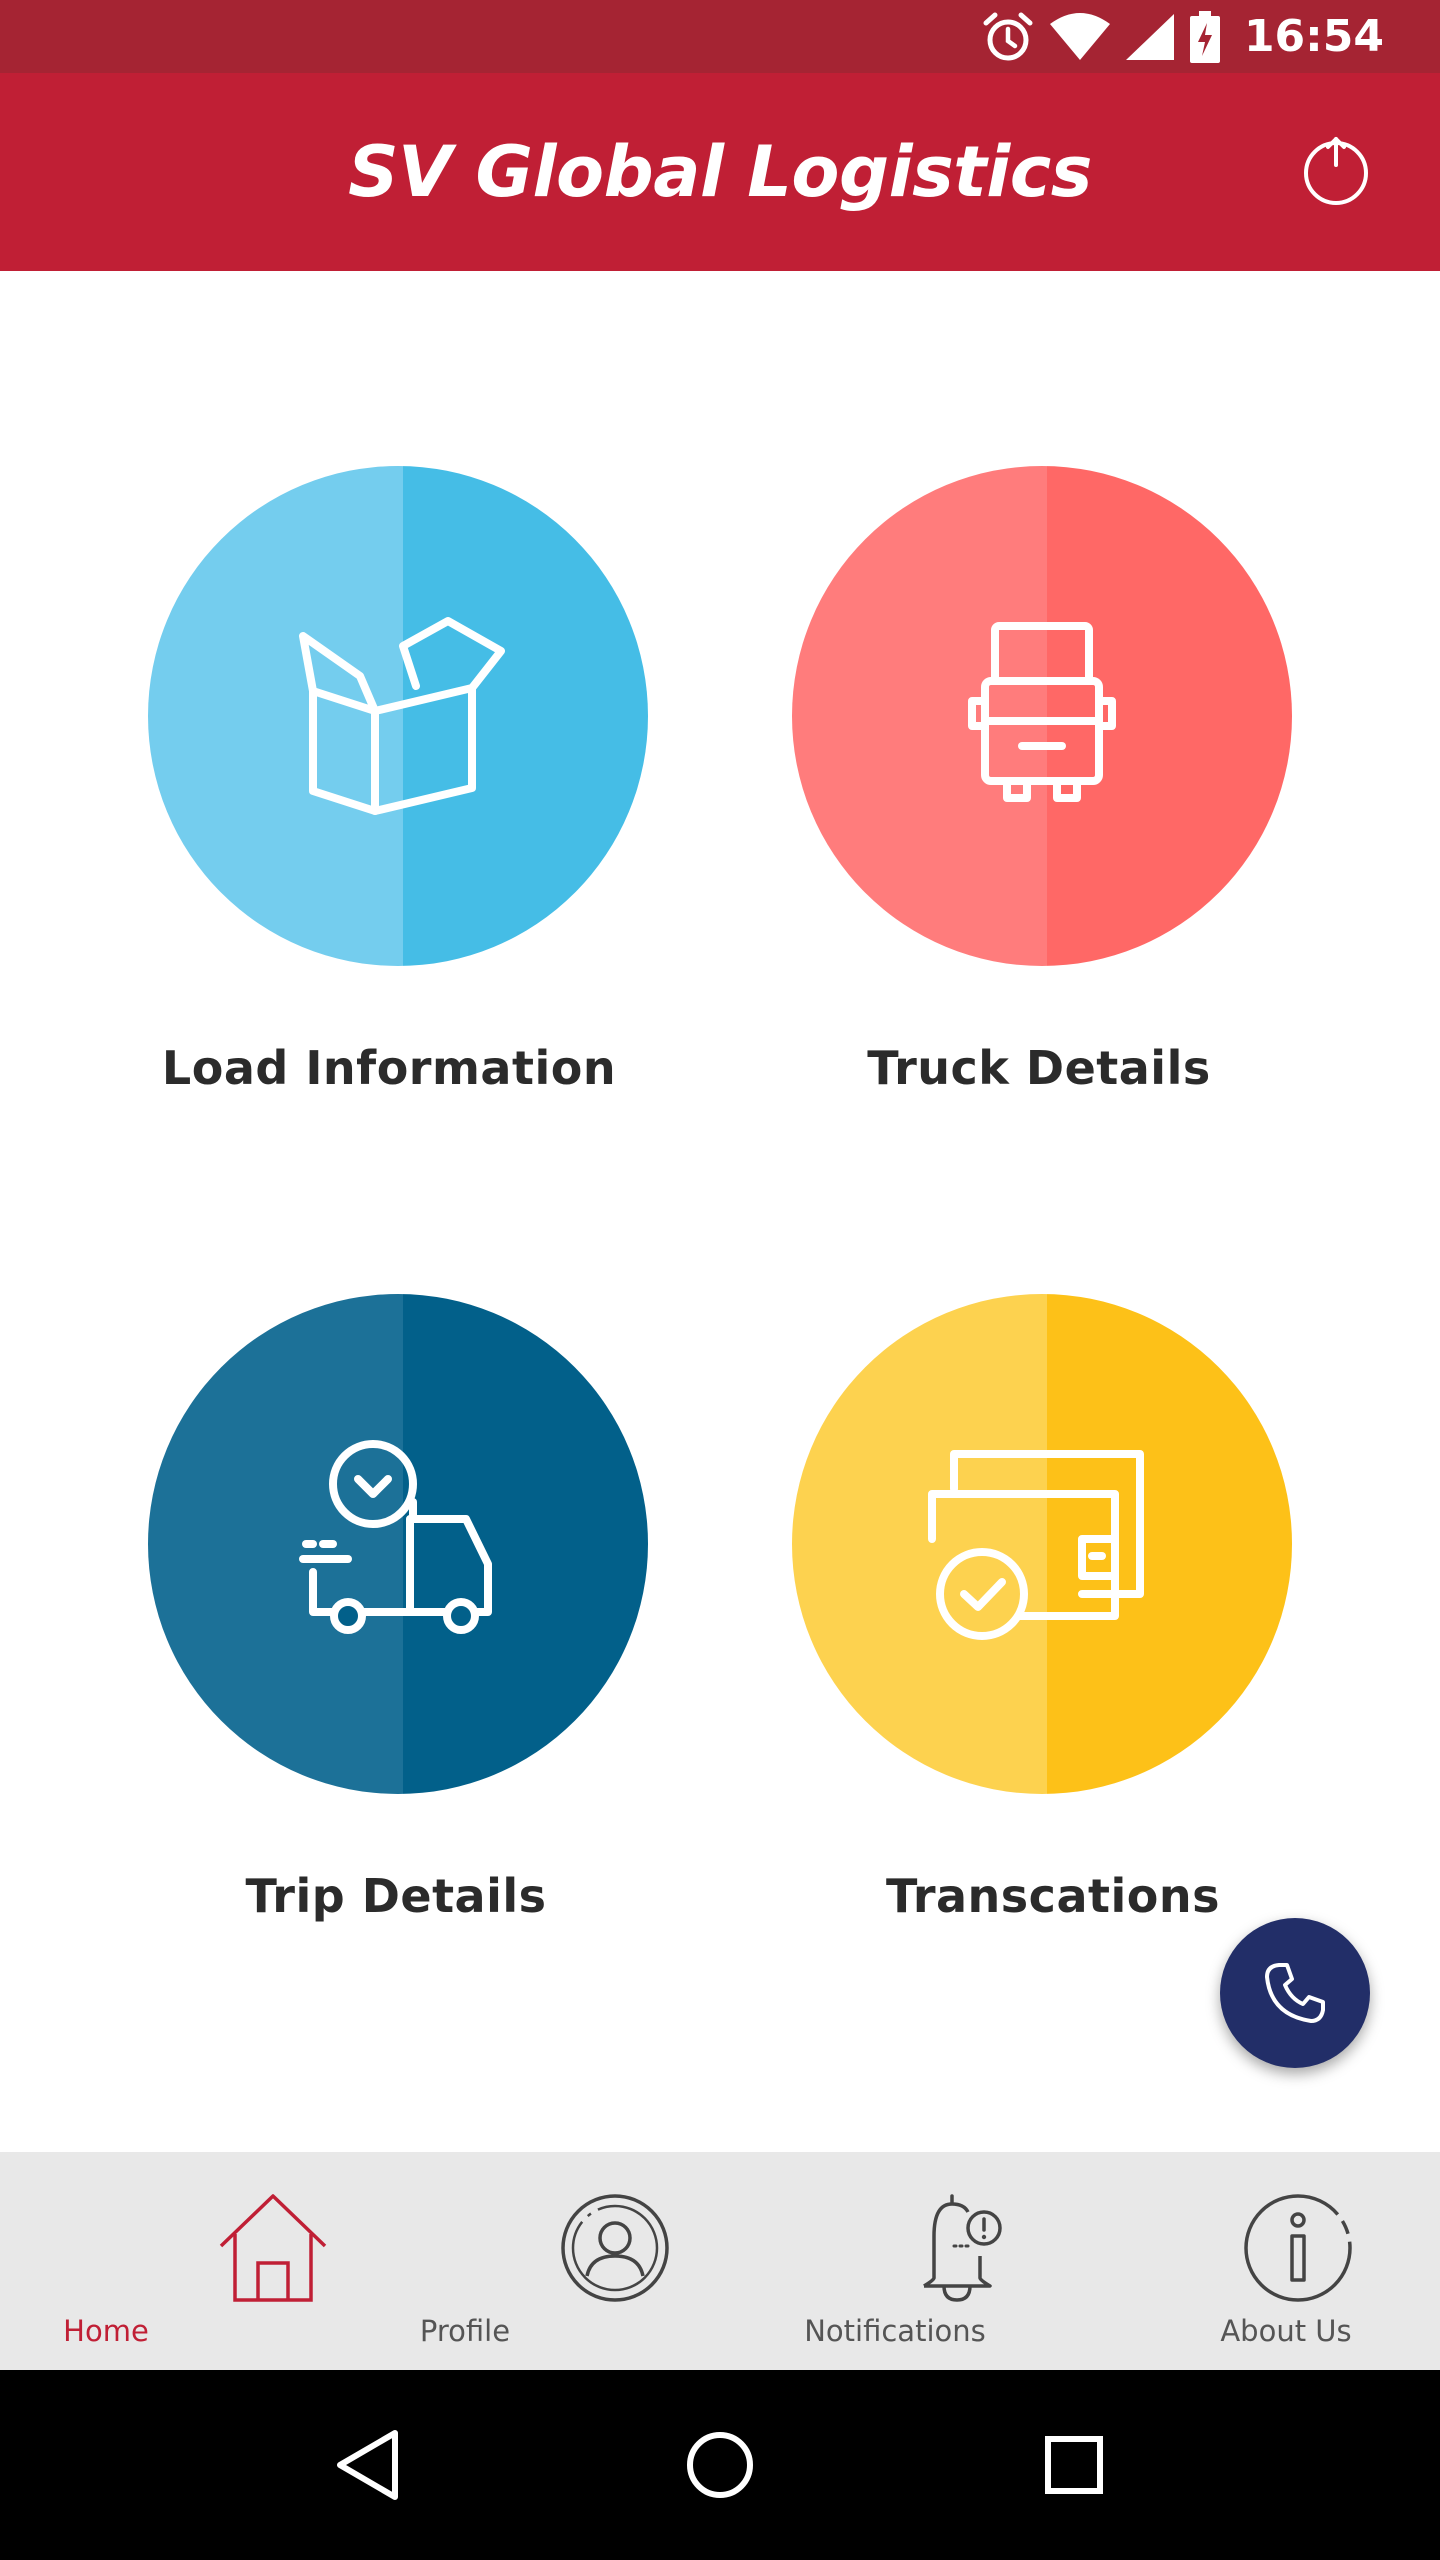 The height and width of the screenshot is (2560, 1440). I want to click on tile-label: Truck Details, so click(1039, 1068).